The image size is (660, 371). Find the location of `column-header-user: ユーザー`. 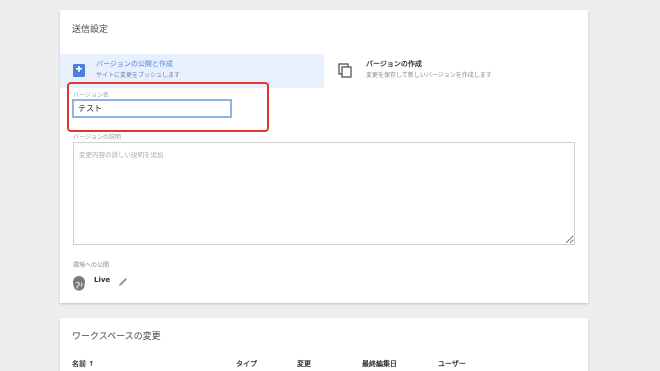

column-header-user: ユーザー is located at coordinates (452, 364).